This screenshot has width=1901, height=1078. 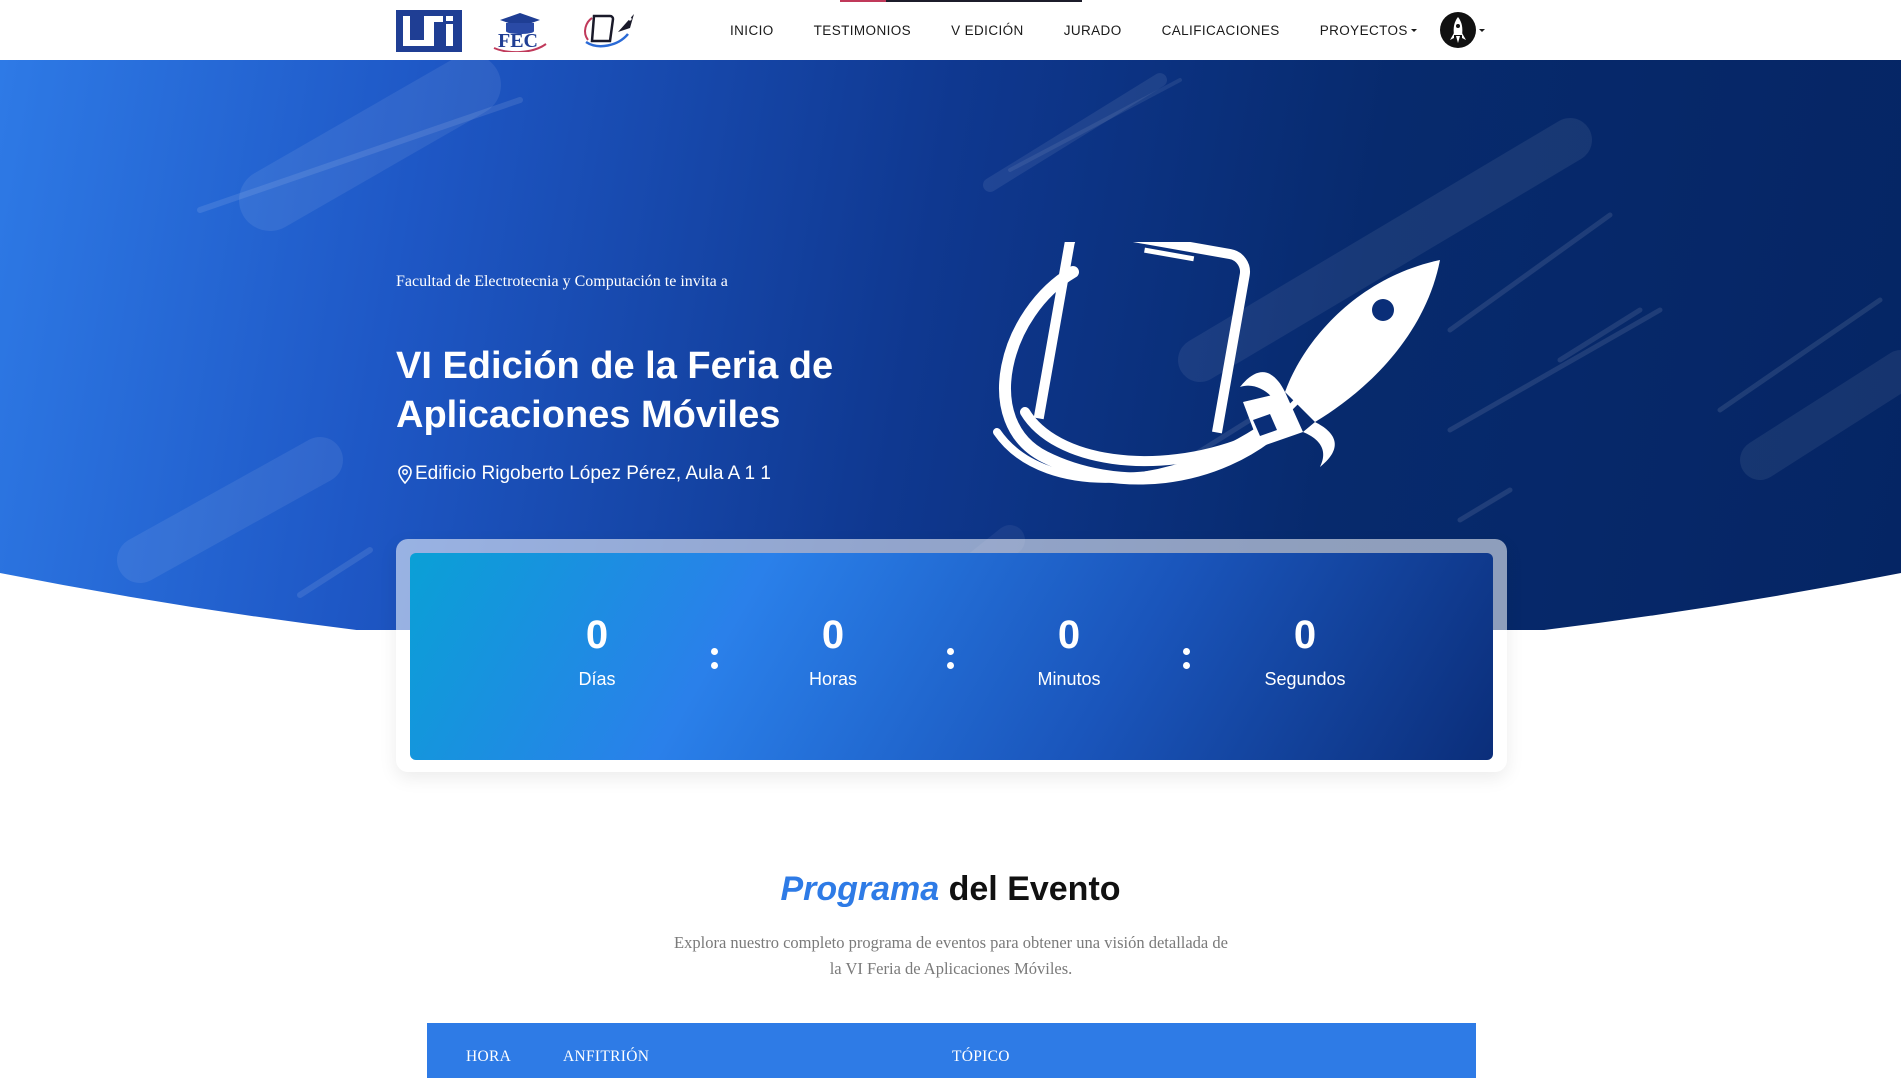 I want to click on program-title-rest: del Evento, so click(x=1030, y=889).